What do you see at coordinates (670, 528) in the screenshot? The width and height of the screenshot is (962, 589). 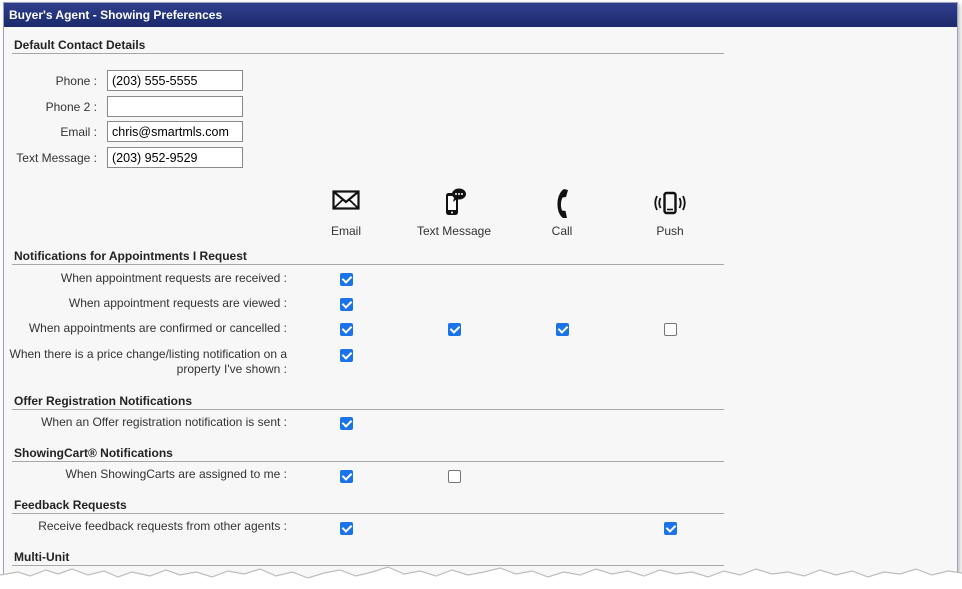 I see `checkbox-feedback-requests-push` at bounding box center [670, 528].